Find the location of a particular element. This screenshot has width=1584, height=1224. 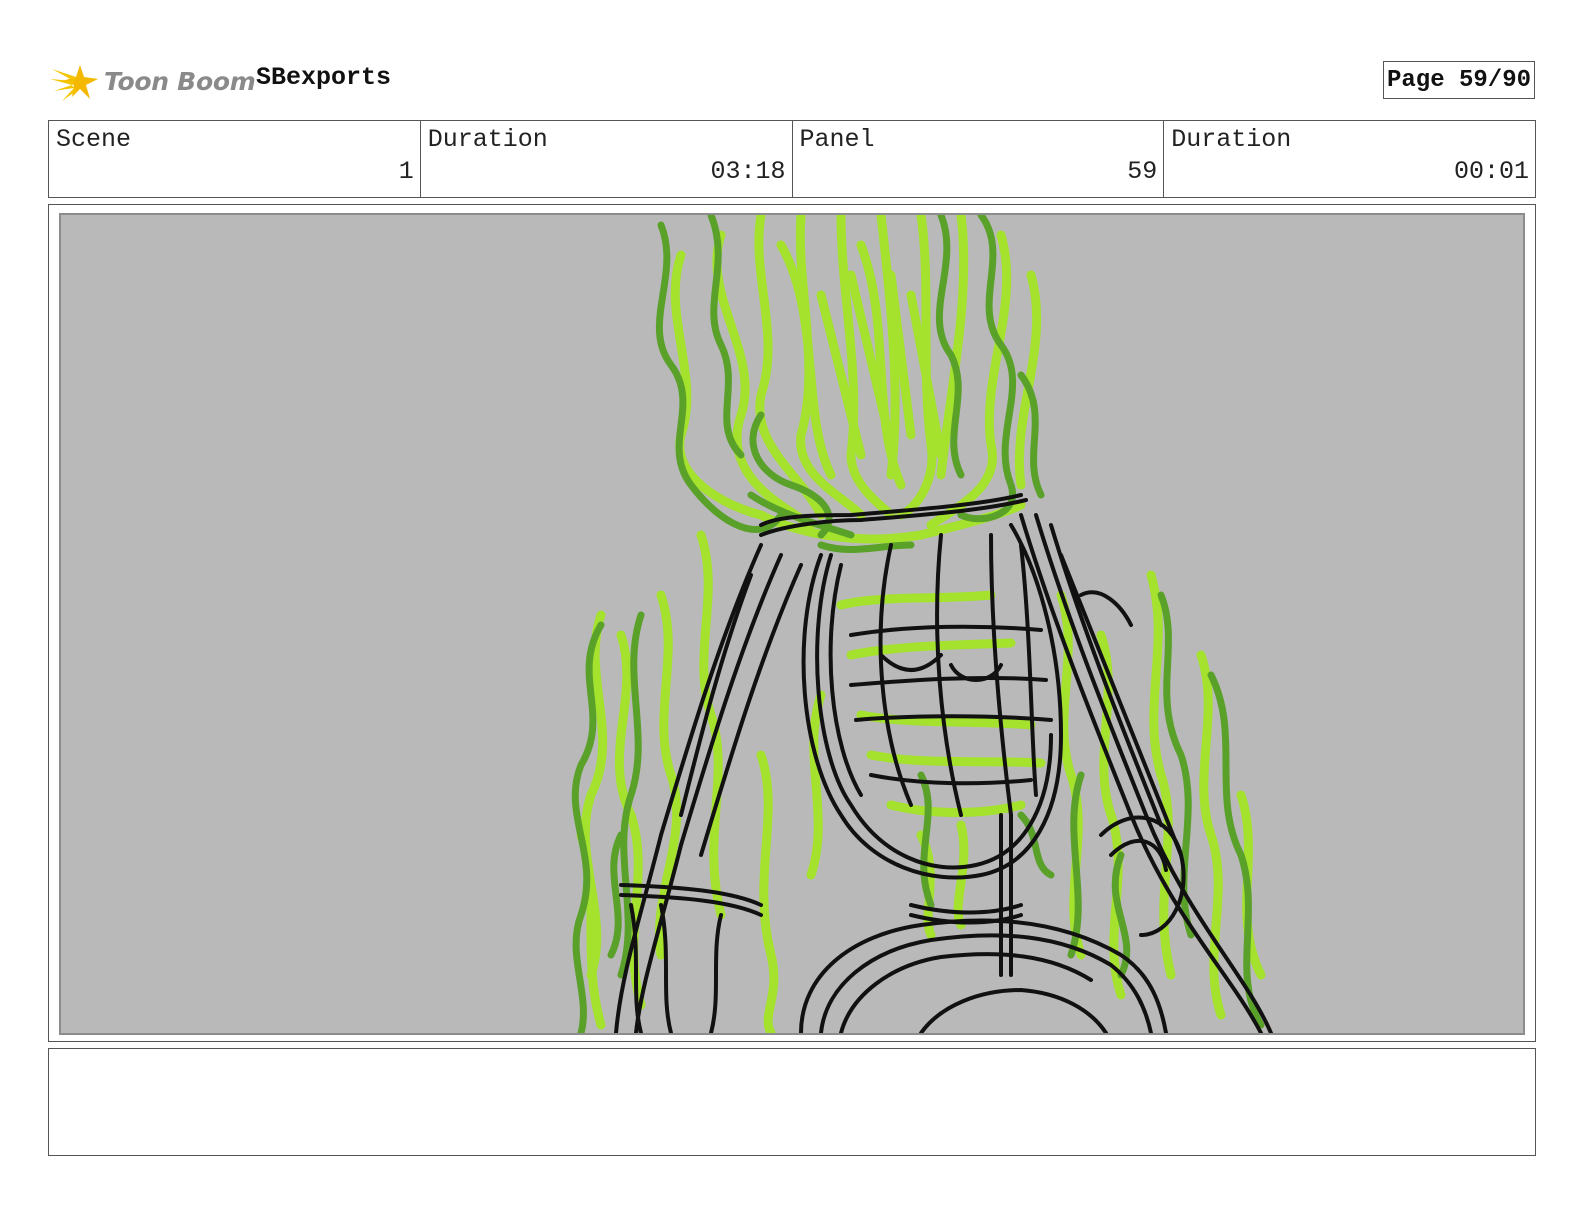

project-name: SBexports is located at coordinates (324, 77).